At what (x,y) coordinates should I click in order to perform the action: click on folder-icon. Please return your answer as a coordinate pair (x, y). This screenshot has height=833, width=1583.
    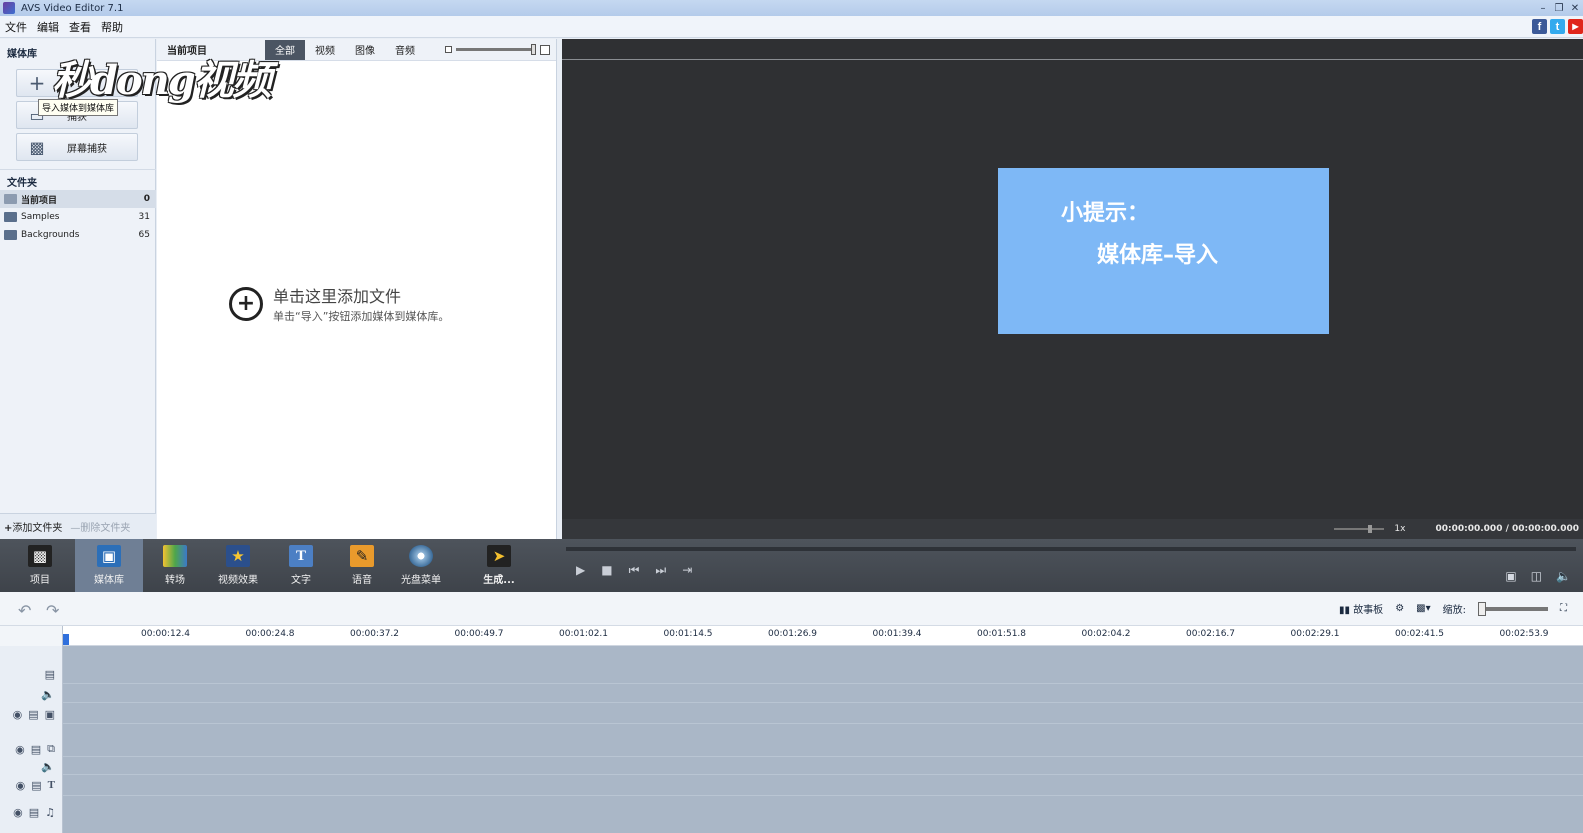
    Looking at the image, I should click on (10, 235).